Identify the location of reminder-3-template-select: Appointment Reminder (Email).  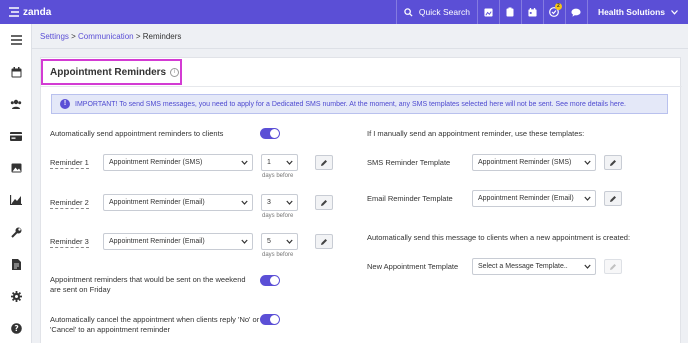
(178, 241).